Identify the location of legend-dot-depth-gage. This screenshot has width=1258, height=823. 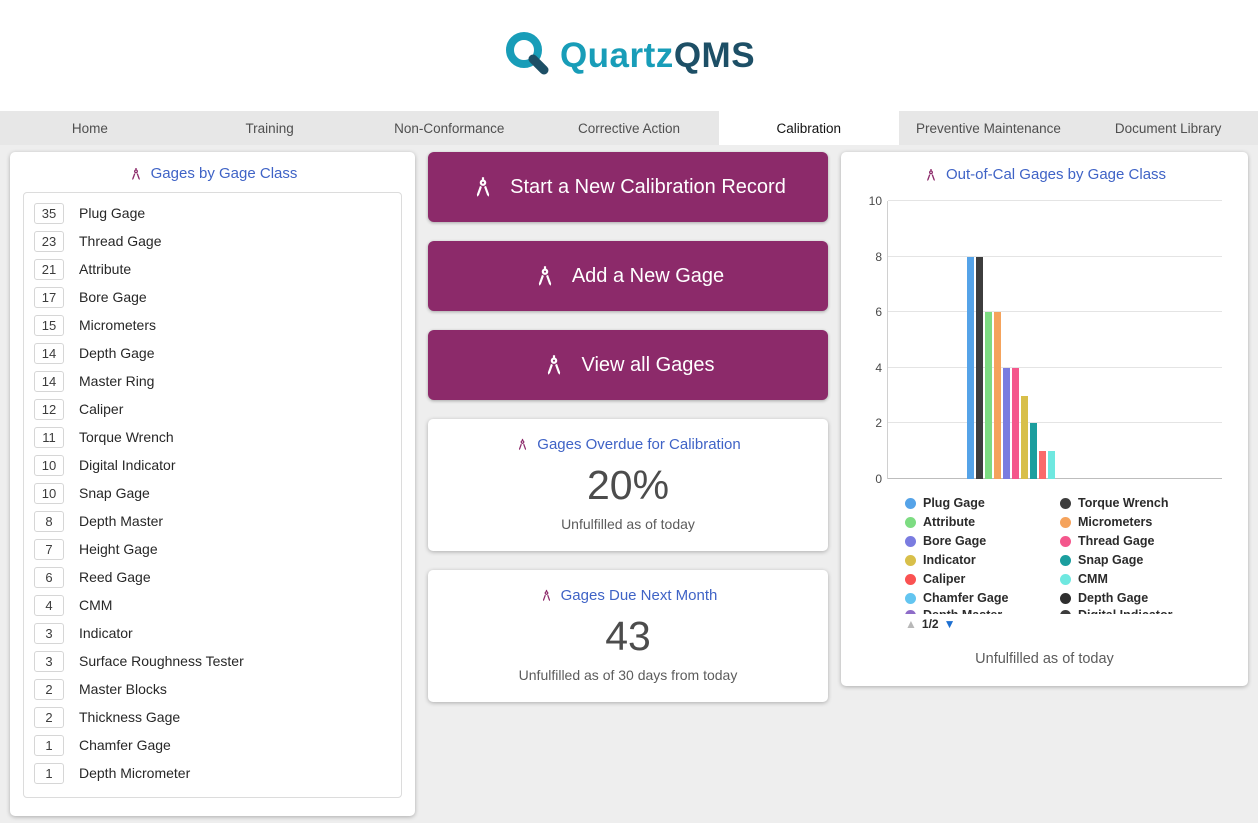
(1065, 598).